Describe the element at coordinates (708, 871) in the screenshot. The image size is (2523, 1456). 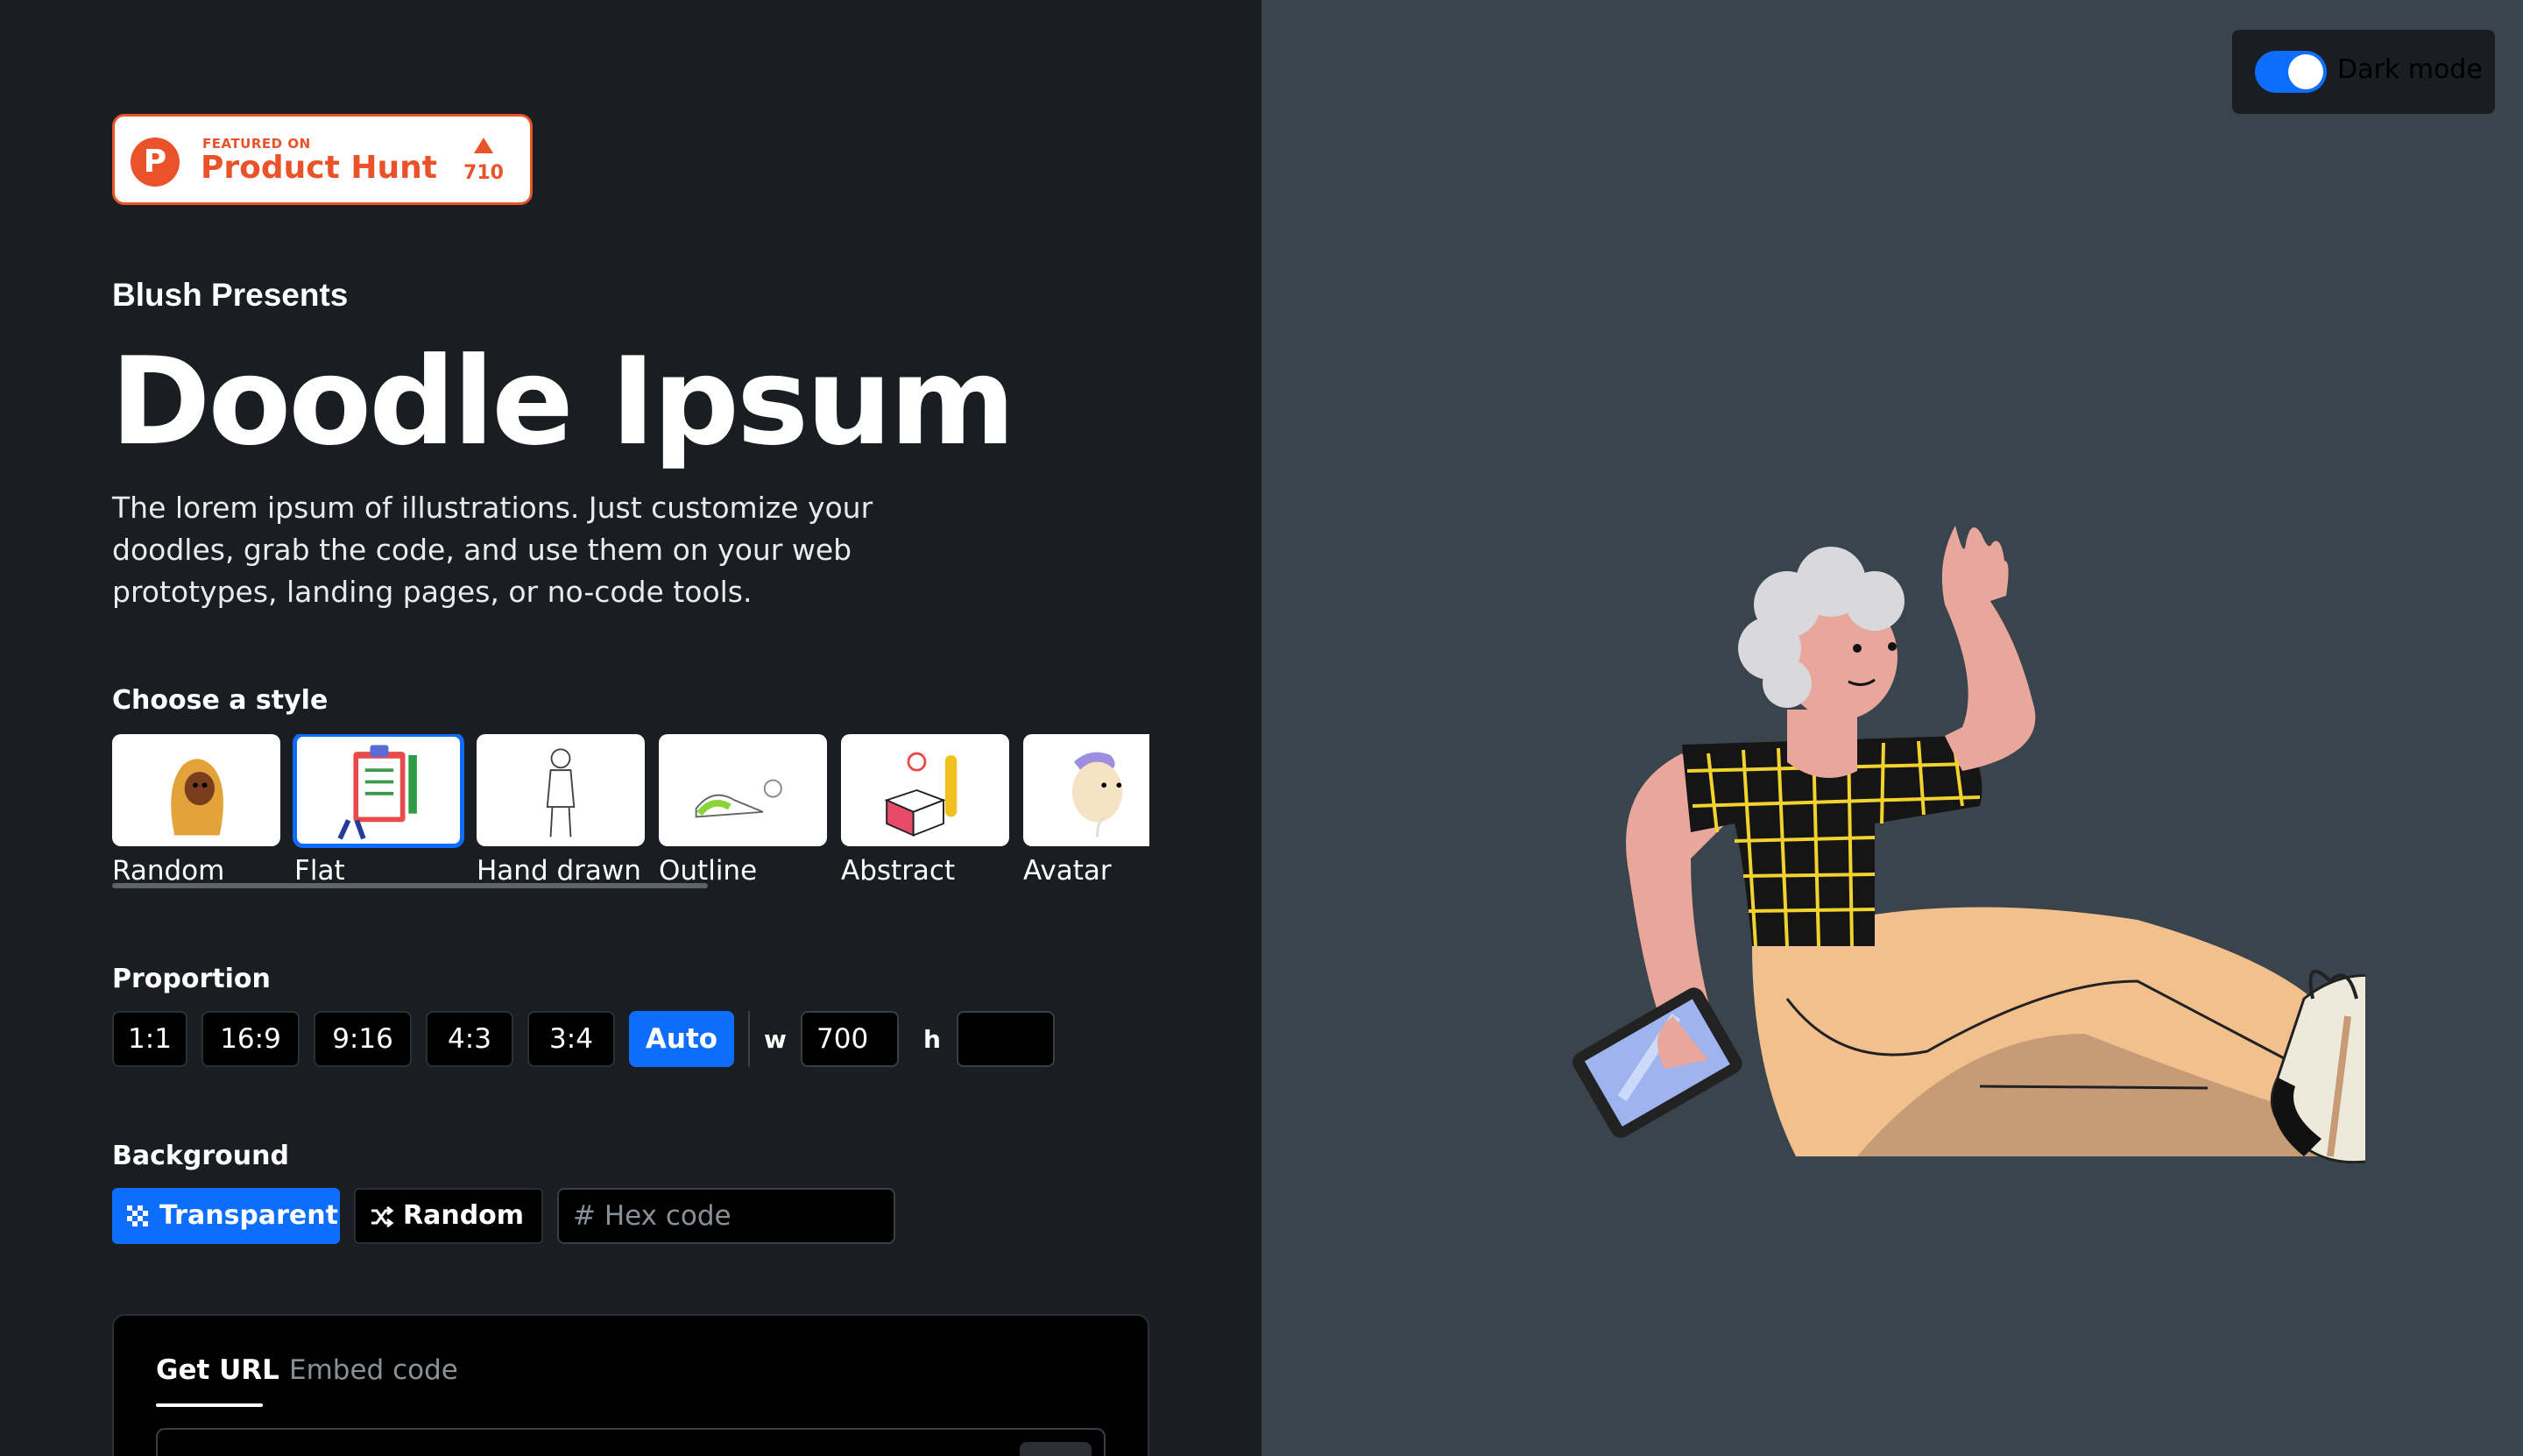
I see `style-label-outline: Outline` at that location.